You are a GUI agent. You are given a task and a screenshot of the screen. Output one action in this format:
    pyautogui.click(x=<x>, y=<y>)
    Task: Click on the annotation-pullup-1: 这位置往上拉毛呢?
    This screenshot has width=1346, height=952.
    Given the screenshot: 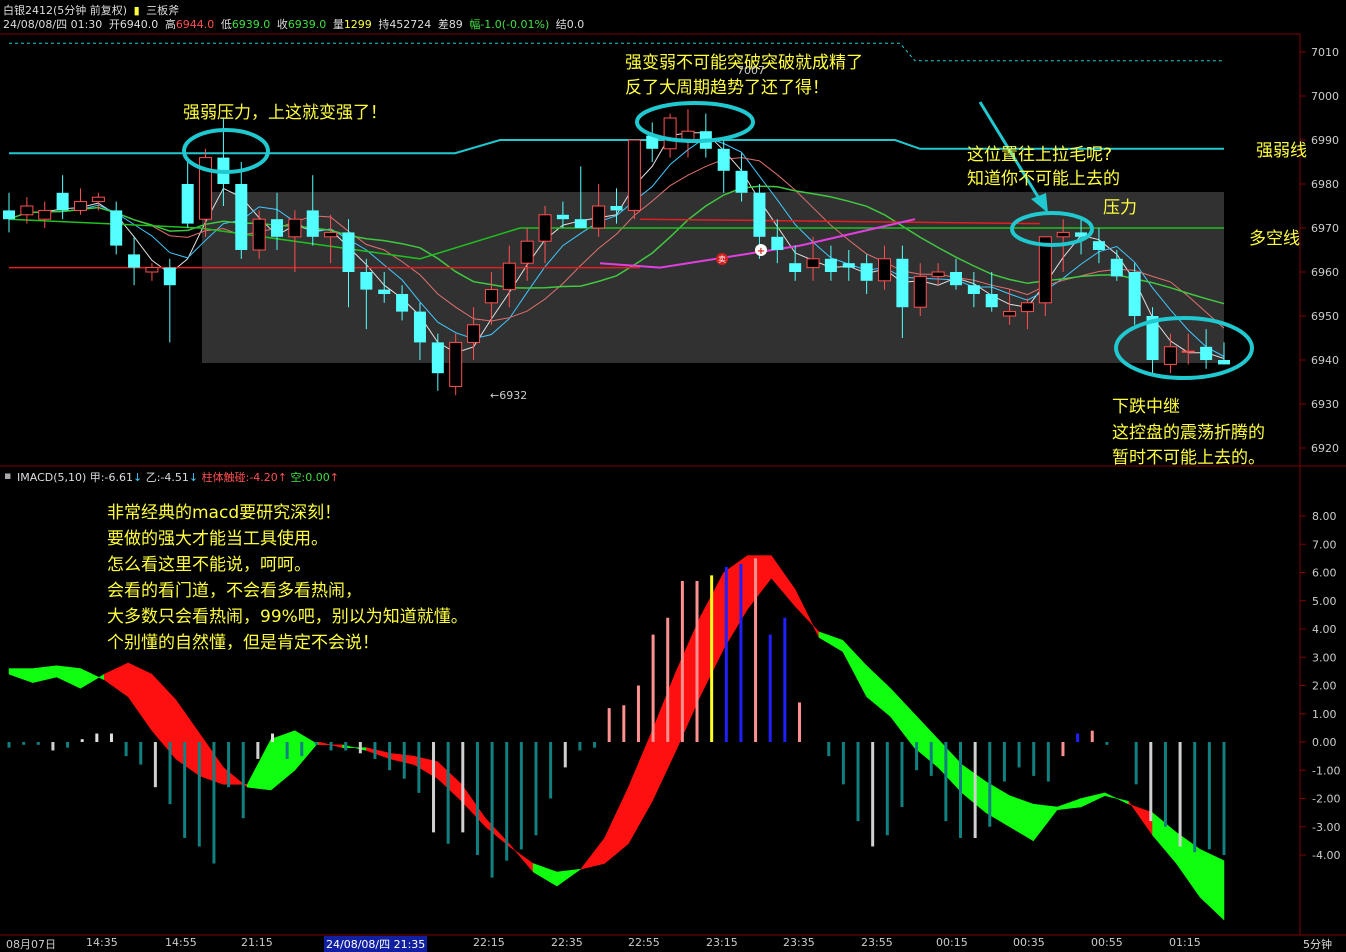 What is the action you would take?
    pyautogui.click(x=1040, y=155)
    